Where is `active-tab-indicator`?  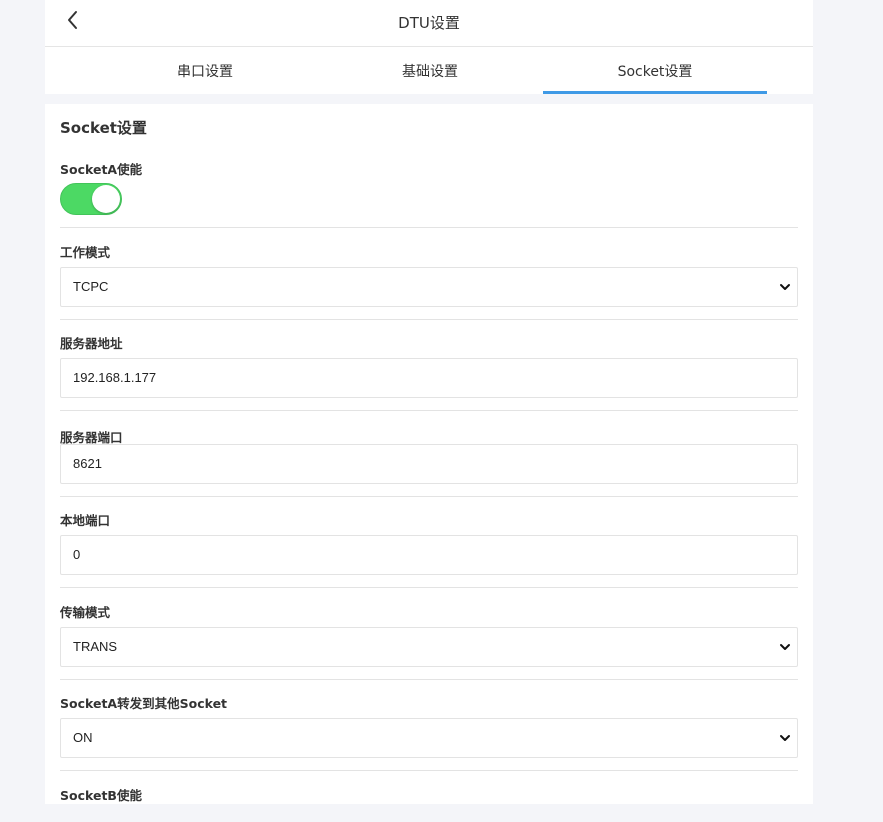
active-tab-indicator is located at coordinates (655, 92).